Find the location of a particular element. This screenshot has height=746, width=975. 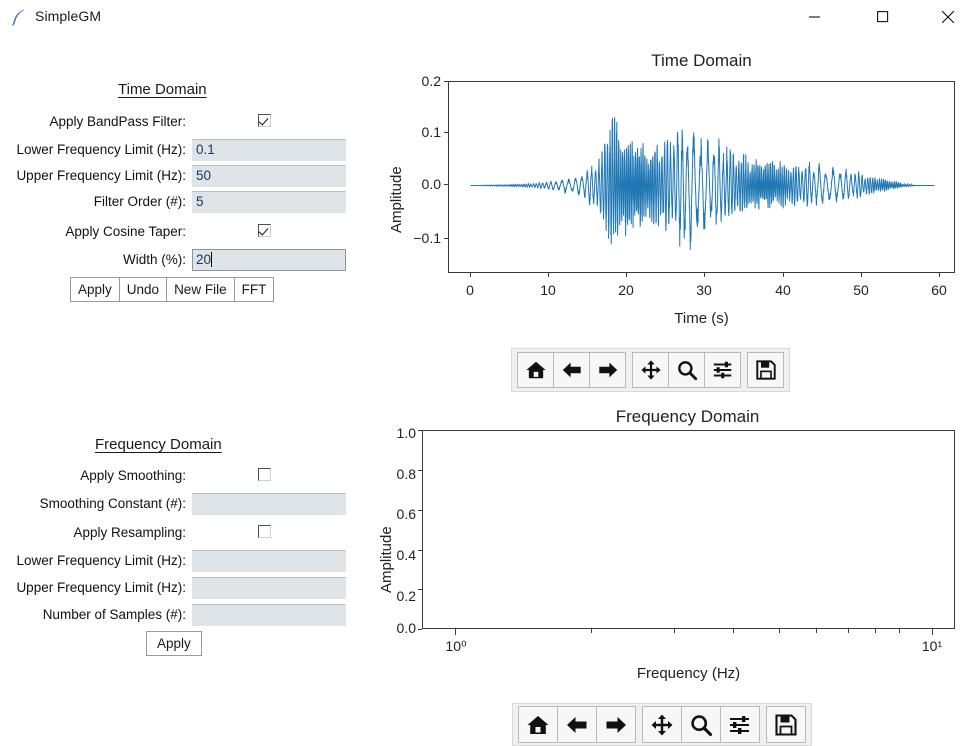

freq-ytick-0p0: 0.0 is located at coordinates (406, 628).